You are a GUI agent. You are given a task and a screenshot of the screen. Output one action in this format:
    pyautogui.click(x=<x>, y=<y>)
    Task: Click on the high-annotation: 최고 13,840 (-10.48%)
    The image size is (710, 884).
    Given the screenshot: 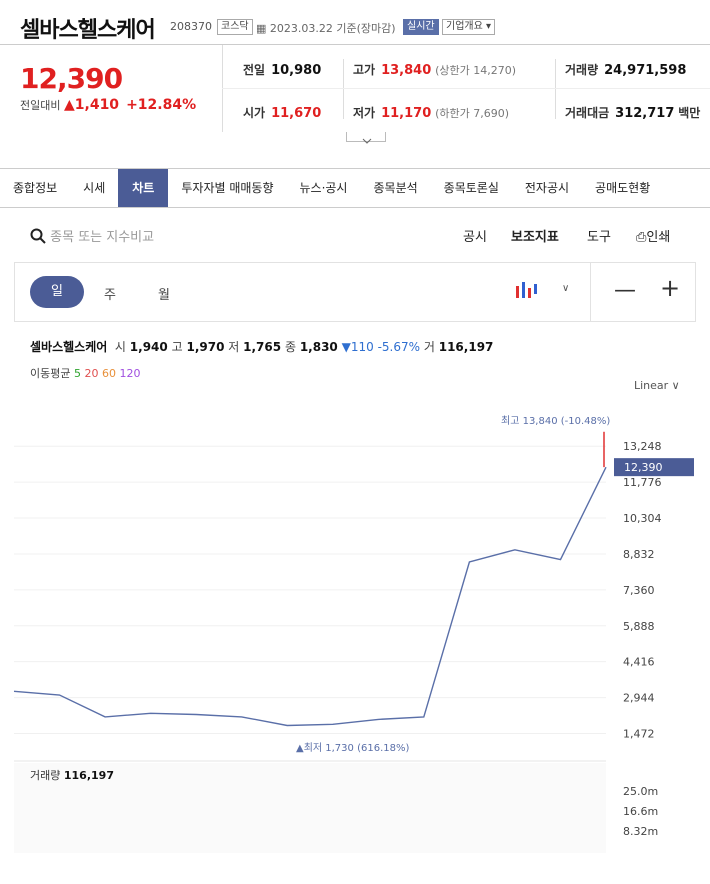 What is the action you would take?
    pyautogui.click(x=555, y=421)
    